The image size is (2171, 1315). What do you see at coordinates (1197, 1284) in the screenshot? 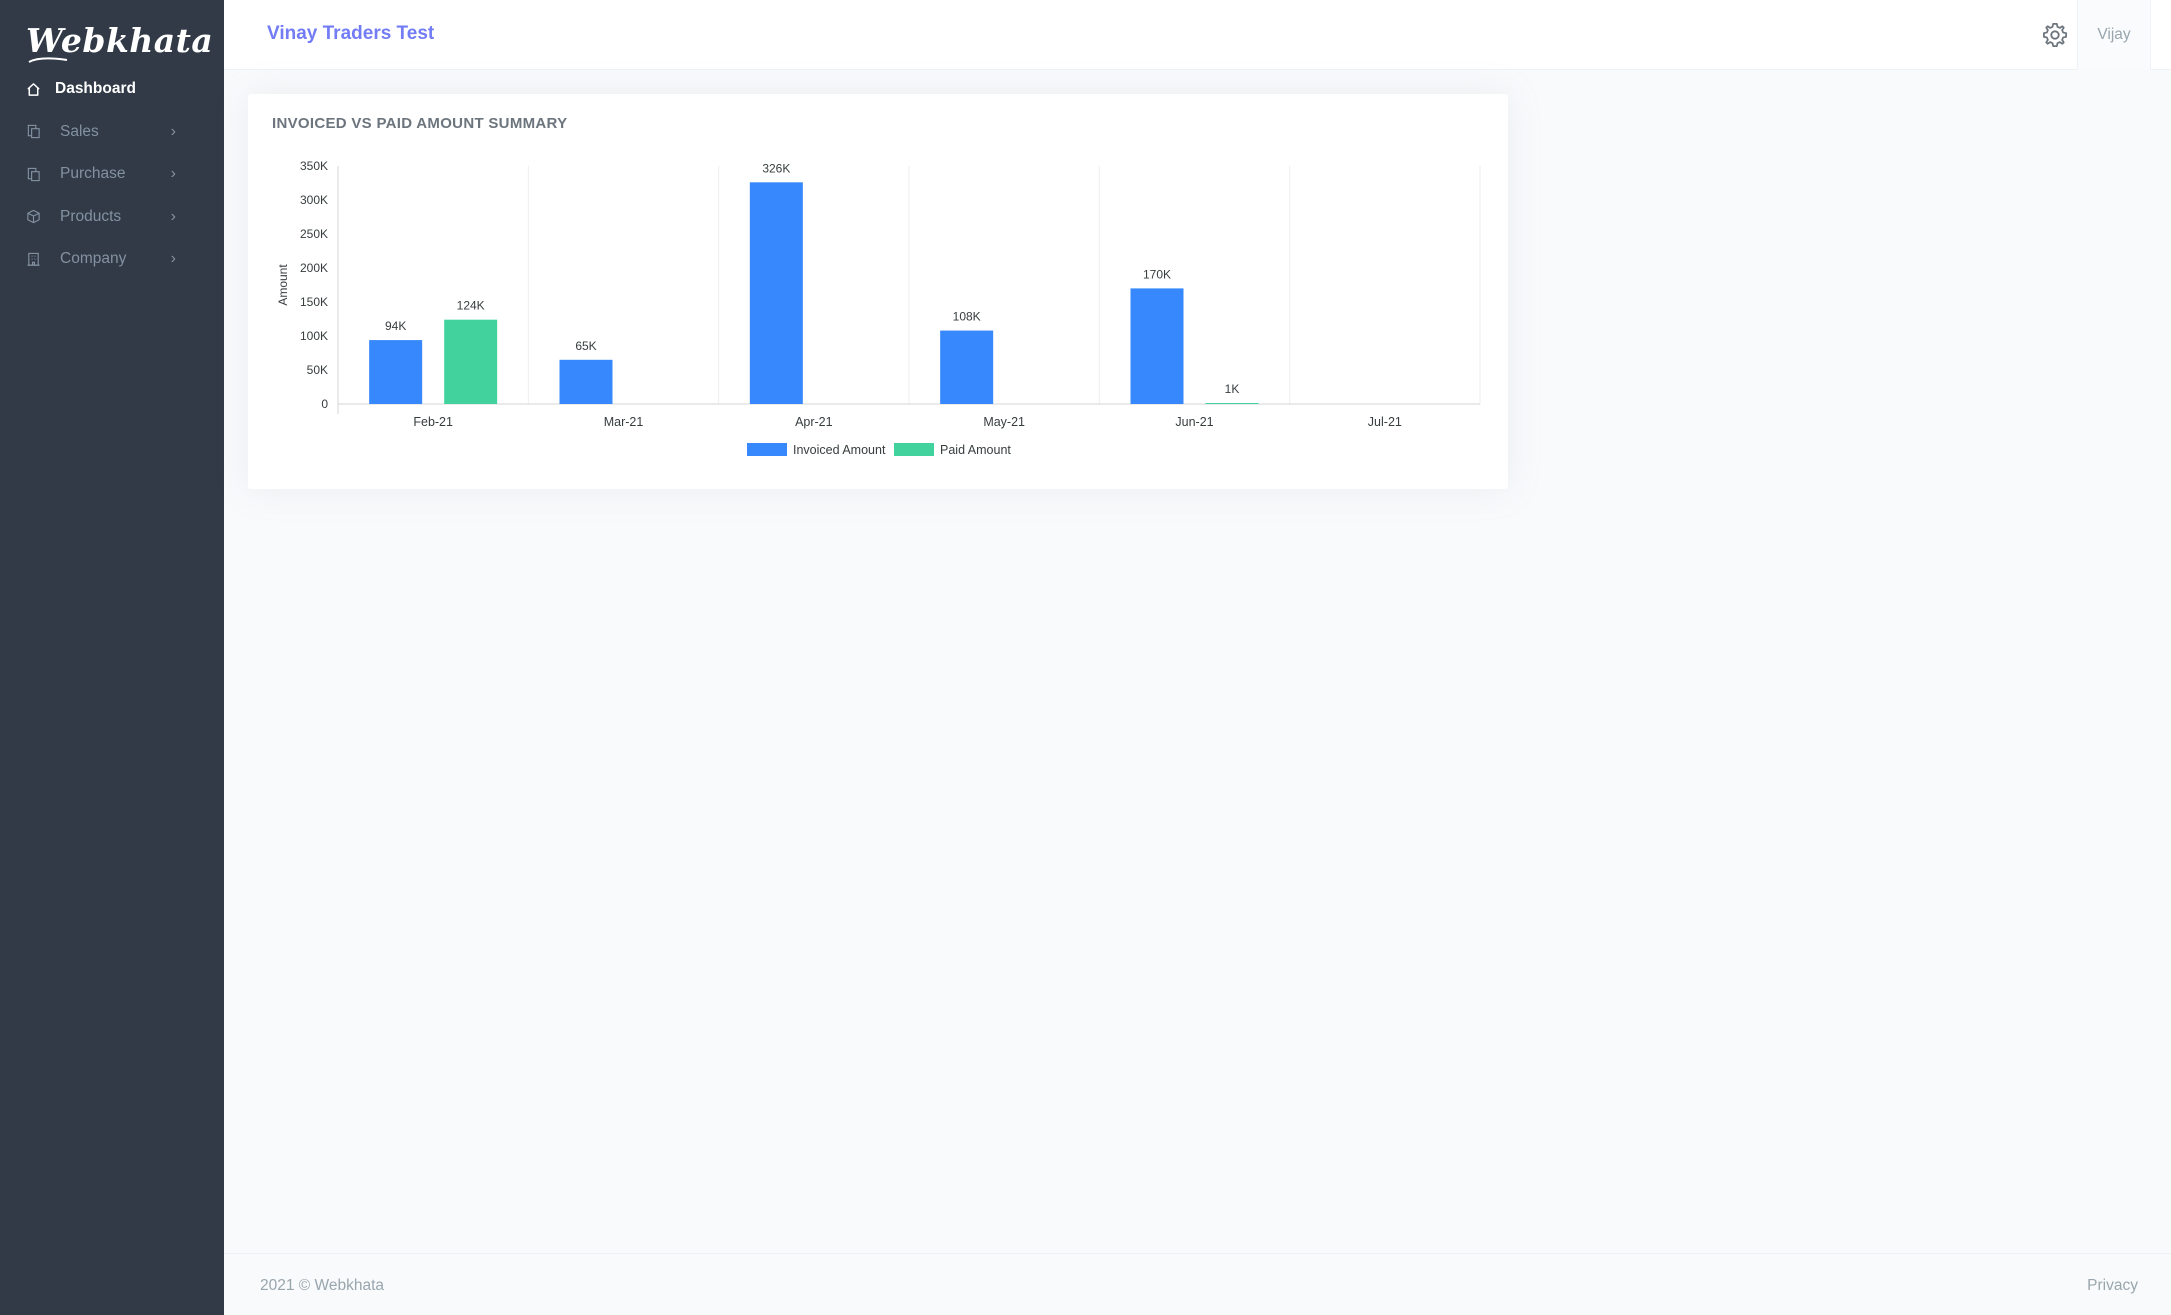
I see `footer: 2021 © Webkhata Privacy` at bounding box center [1197, 1284].